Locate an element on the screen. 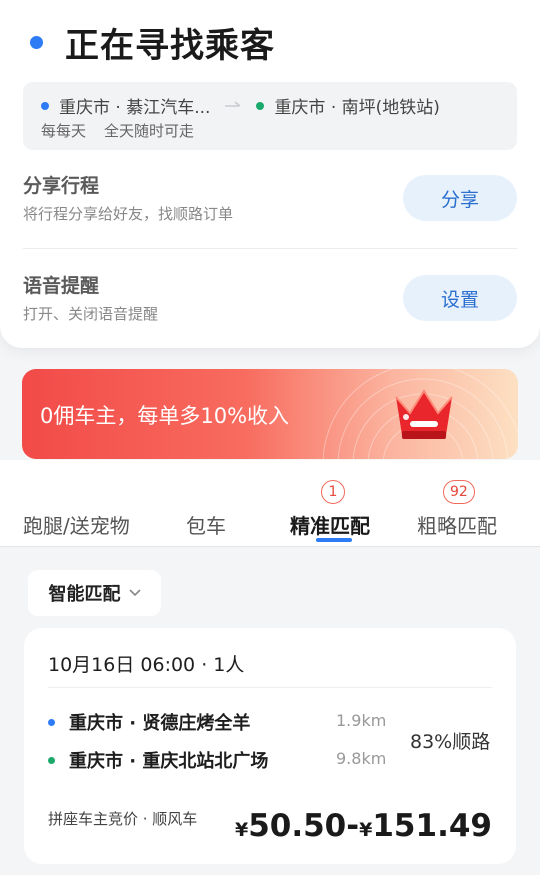 This screenshot has width=540, height=875. order-datetime: 10月16日 06:00 · 1人 is located at coordinates (146, 665).